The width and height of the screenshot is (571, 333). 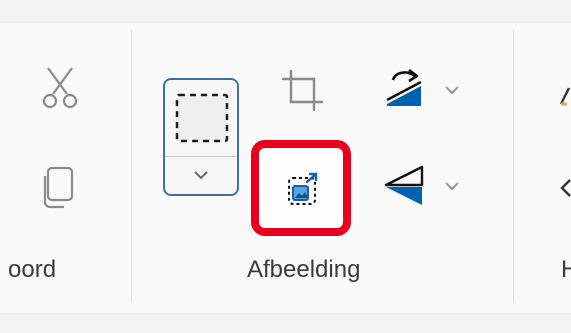 I want to click on select-dropdown-button, so click(x=201, y=175).